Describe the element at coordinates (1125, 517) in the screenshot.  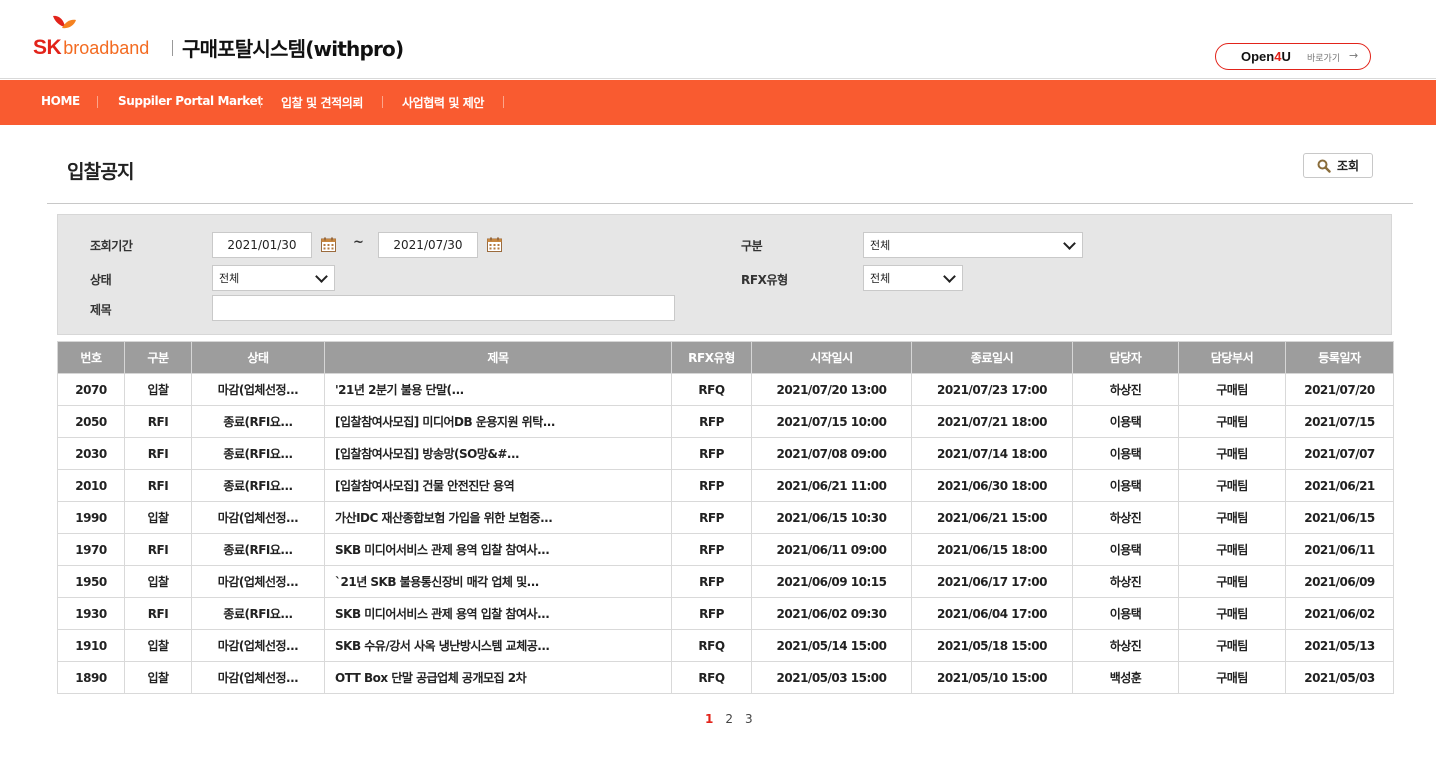
I see `cell-manager: 하상진` at that location.